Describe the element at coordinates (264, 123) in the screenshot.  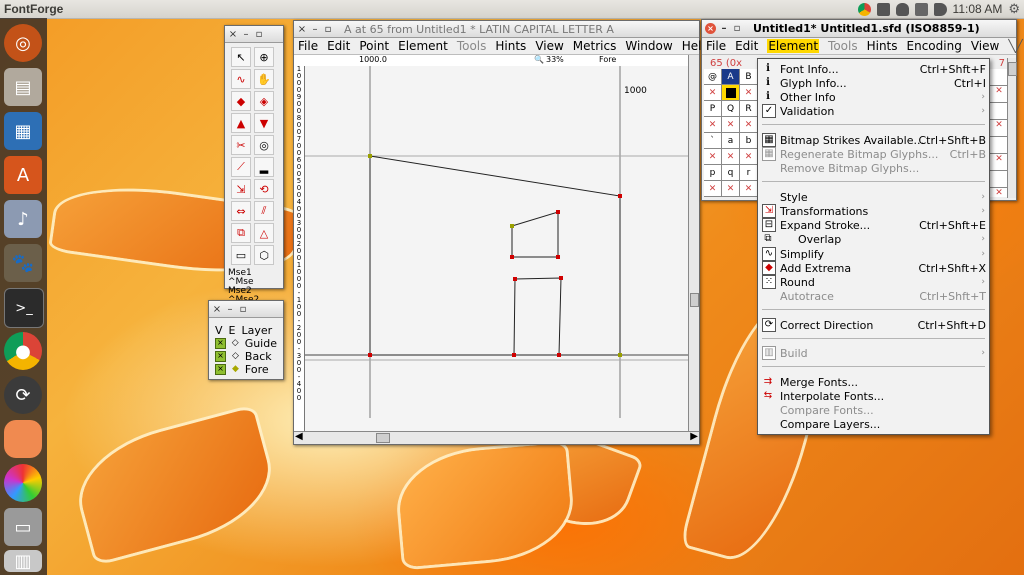
I see `tangent-point-tool-icon: ▼` at that location.